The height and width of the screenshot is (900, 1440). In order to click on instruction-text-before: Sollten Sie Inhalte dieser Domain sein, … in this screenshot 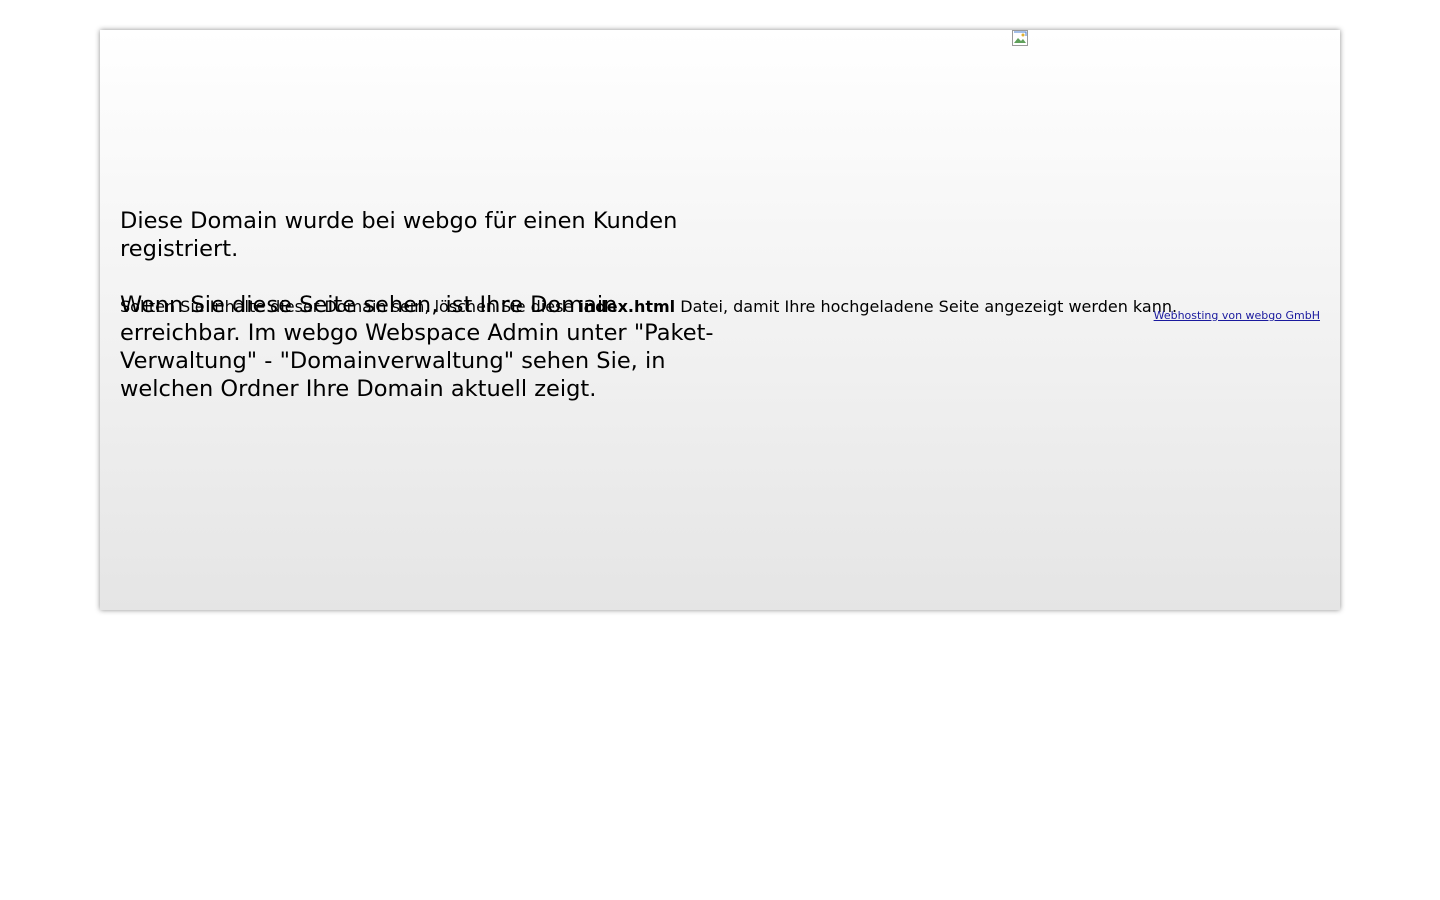, I will do `click(349, 306)`.